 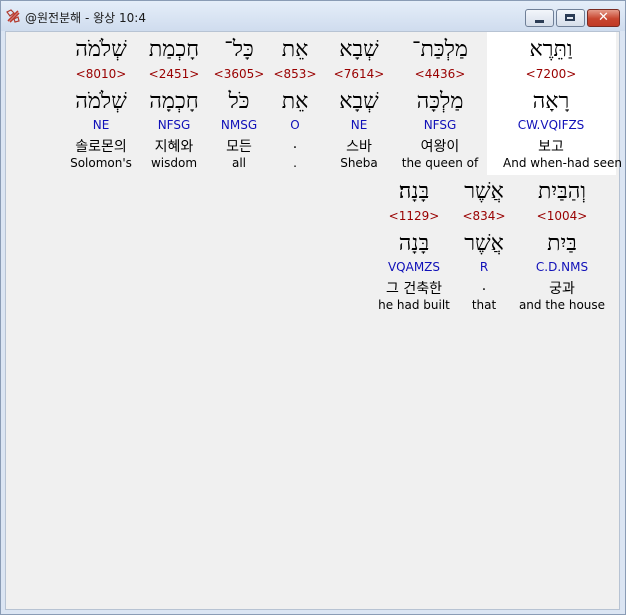 What do you see at coordinates (101, 49) in the screenshot?
I see `hebrew-word: שְׁלֹמֹה` at bounding box center [101, 49].